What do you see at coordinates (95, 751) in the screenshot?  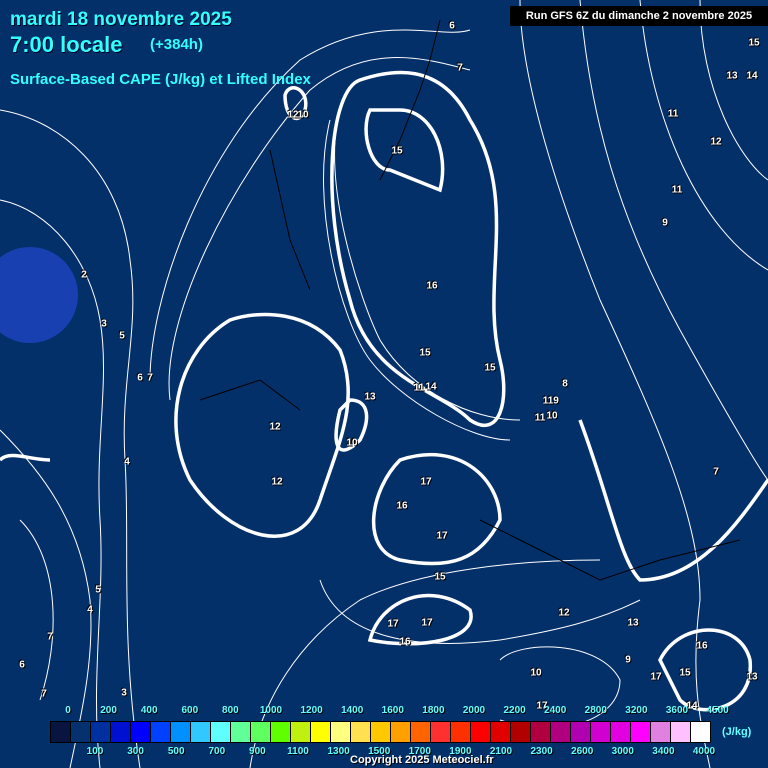 I see `legend-tick-bottom: 100` at bounding box center [95, 751].